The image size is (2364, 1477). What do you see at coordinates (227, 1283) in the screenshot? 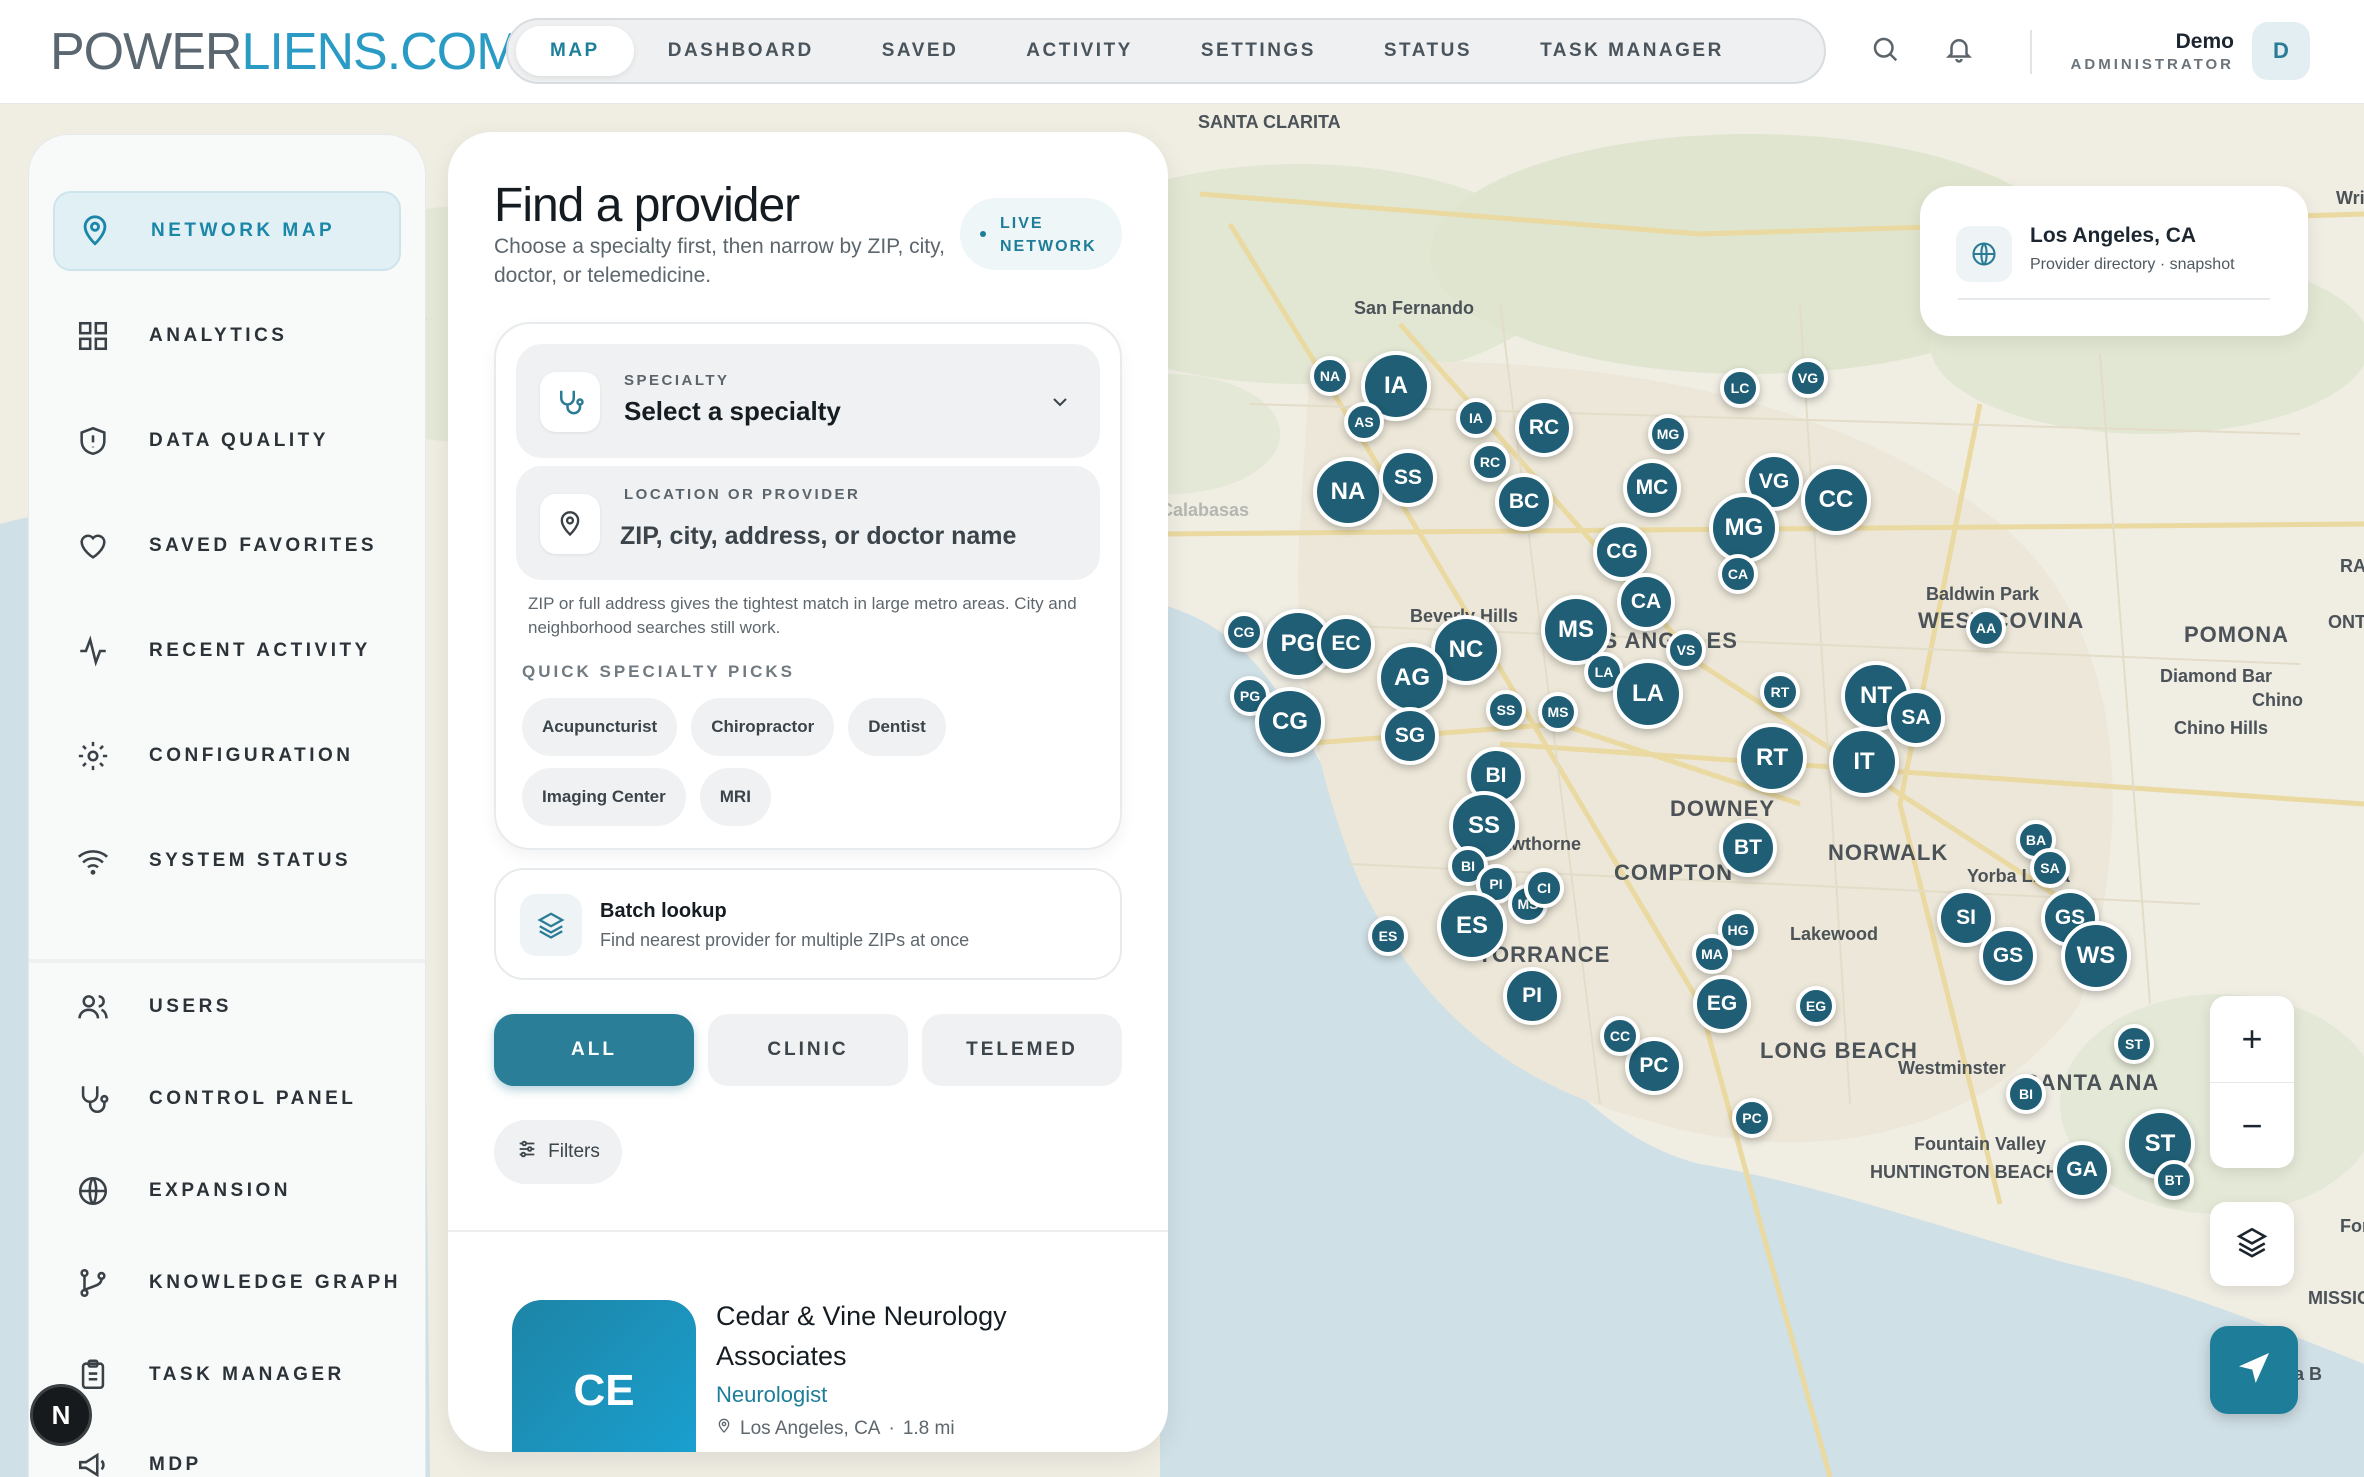
I see `sidebar-item-knowledge-graph: KNOWLEDGE GRAPH` at bounding box center [227, 1283].